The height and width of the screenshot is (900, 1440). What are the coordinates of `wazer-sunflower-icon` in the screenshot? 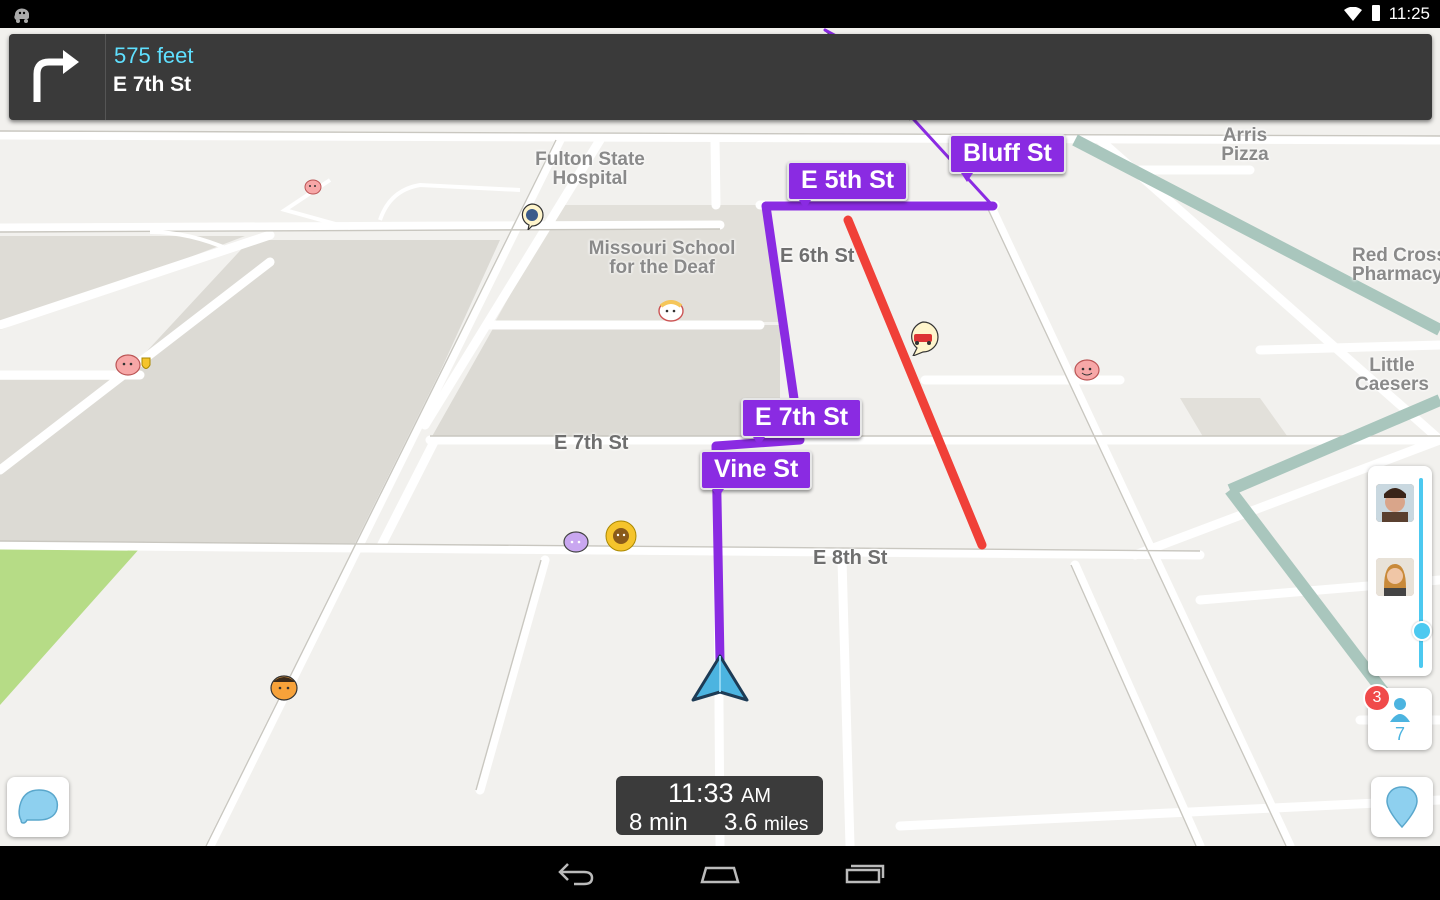 It's located at (621, 536).